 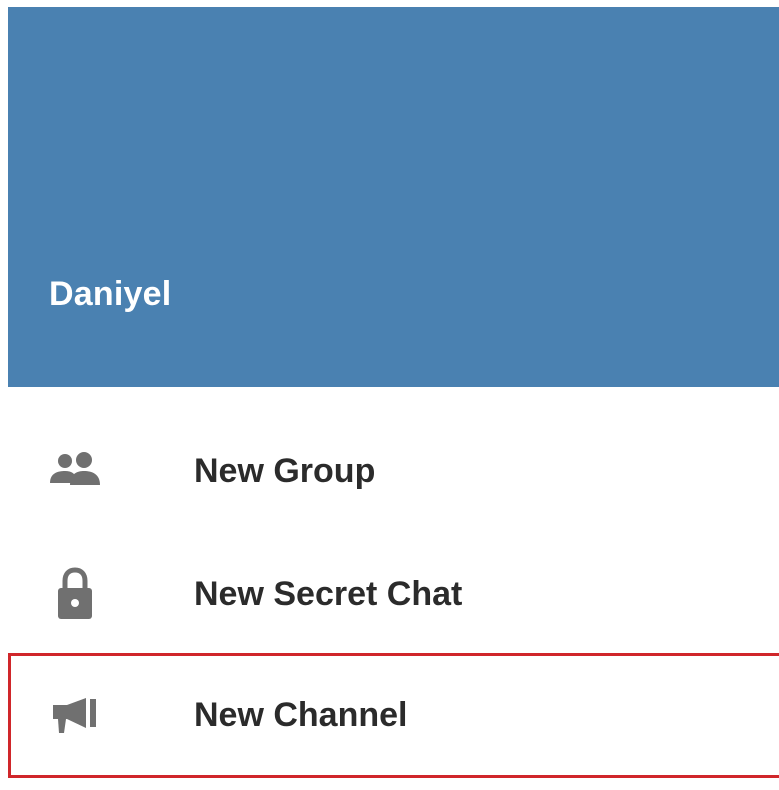 I want to click on user-name: Daniyel, so click(x=110, y=294).